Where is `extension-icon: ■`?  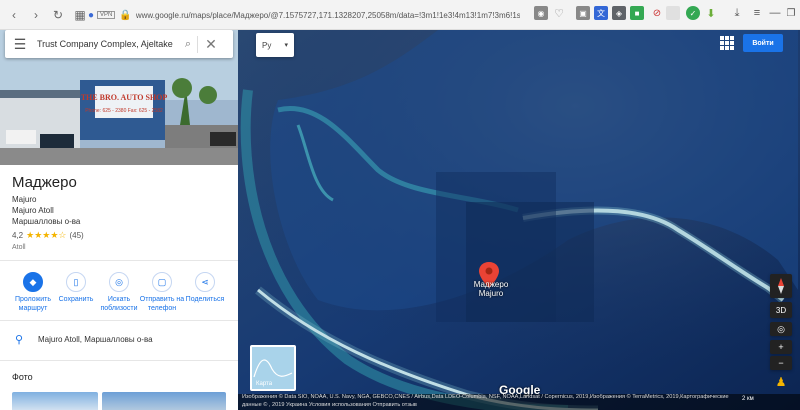
extension-icon: ■ is located at coordinates (637, 13).